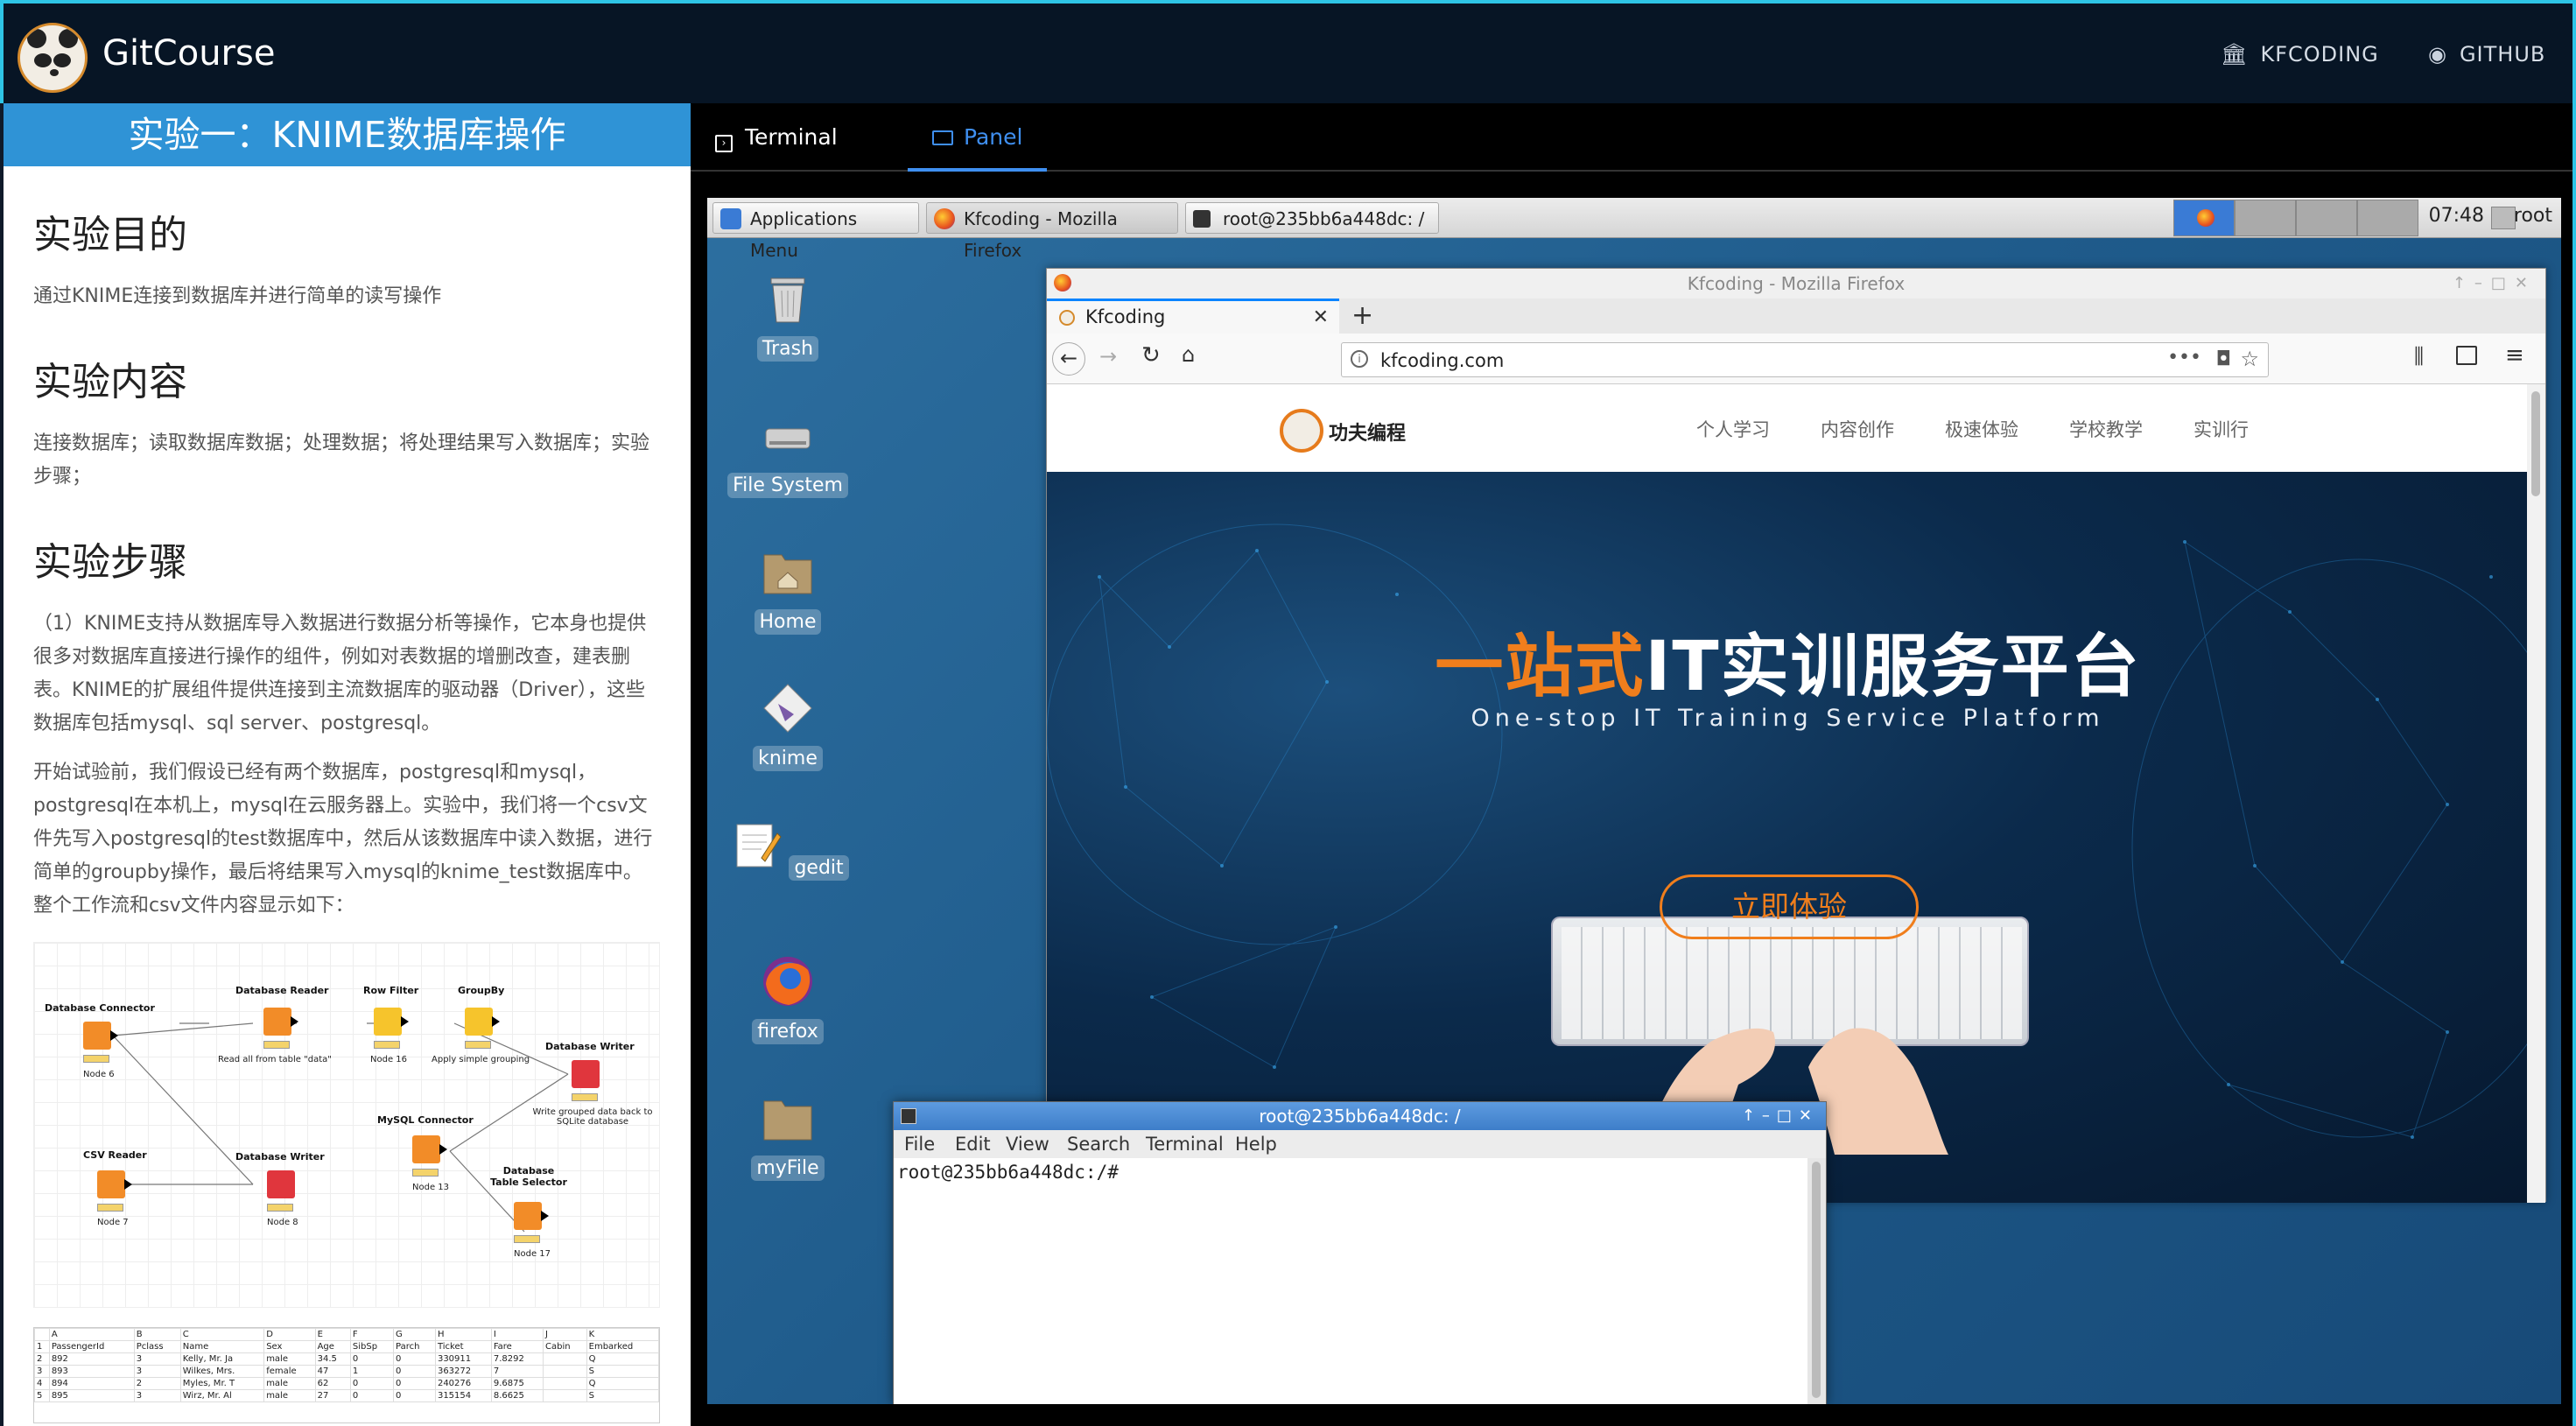 The width and height of the screenshot is (2576, 1426). I want to click on knime-icon, so click(787, 708).